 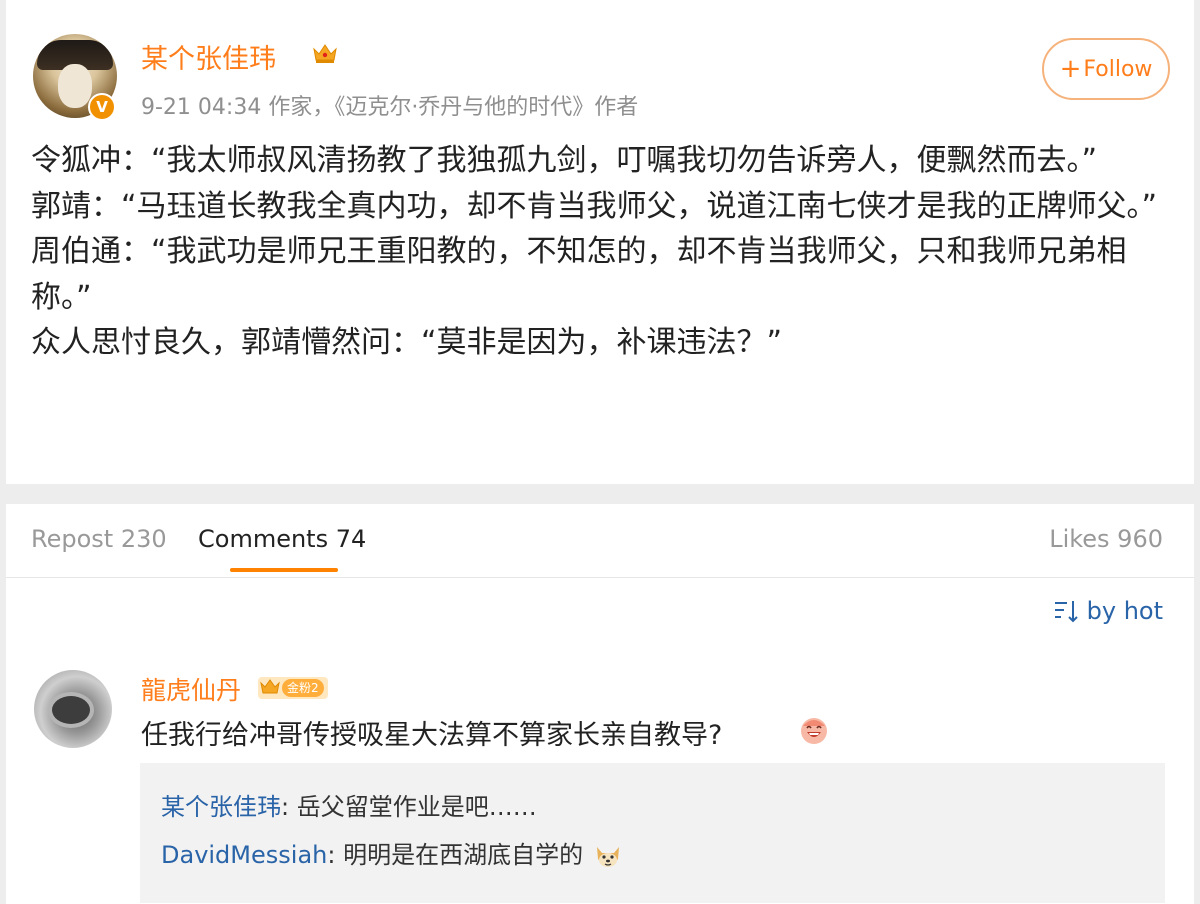 I want to click on fan-badge-label: 金粉2, so click(x=303, y=688).